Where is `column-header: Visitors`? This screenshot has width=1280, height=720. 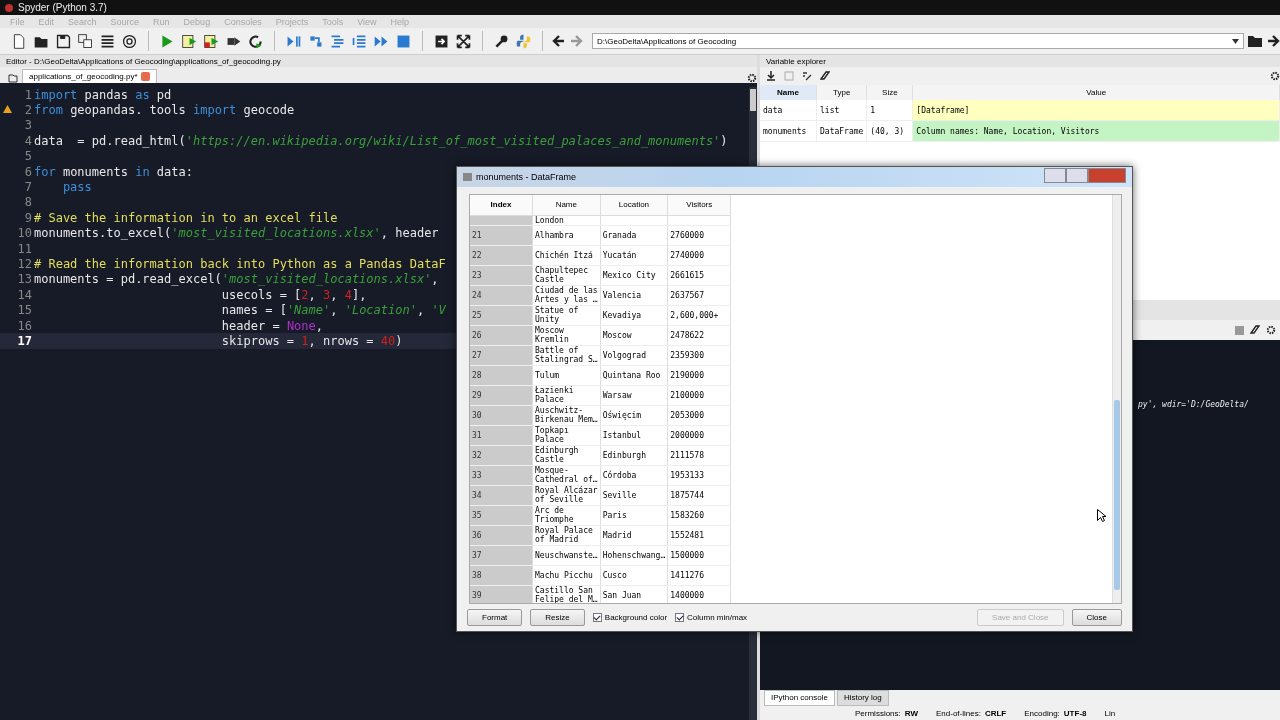
column-header: Visitors is located at coordinates (699, 205).